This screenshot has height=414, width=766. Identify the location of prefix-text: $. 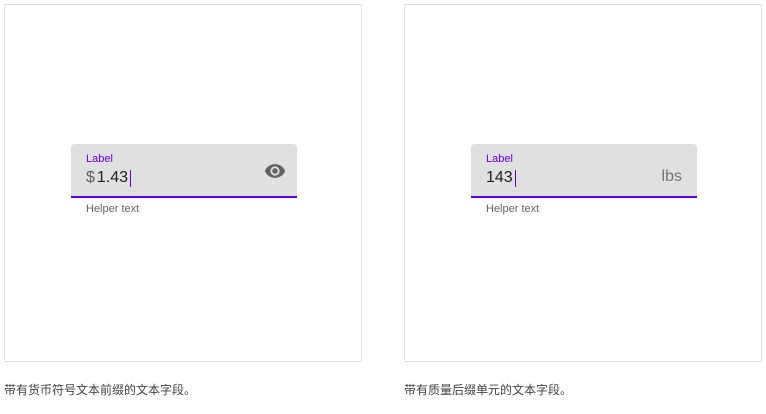
(90, 177).